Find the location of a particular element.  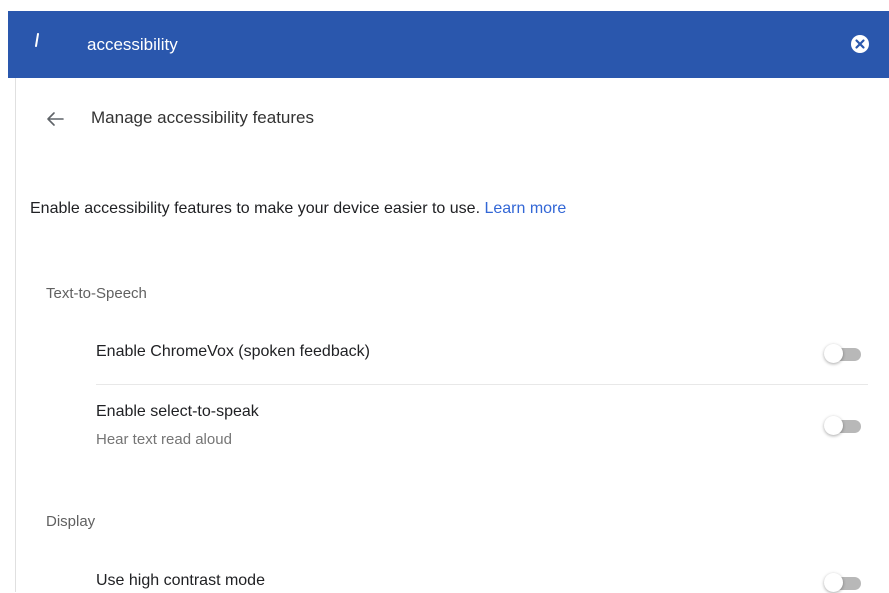

select-to-speak-sublabel: Hear text read aloud is located at coordinates (164, 439).